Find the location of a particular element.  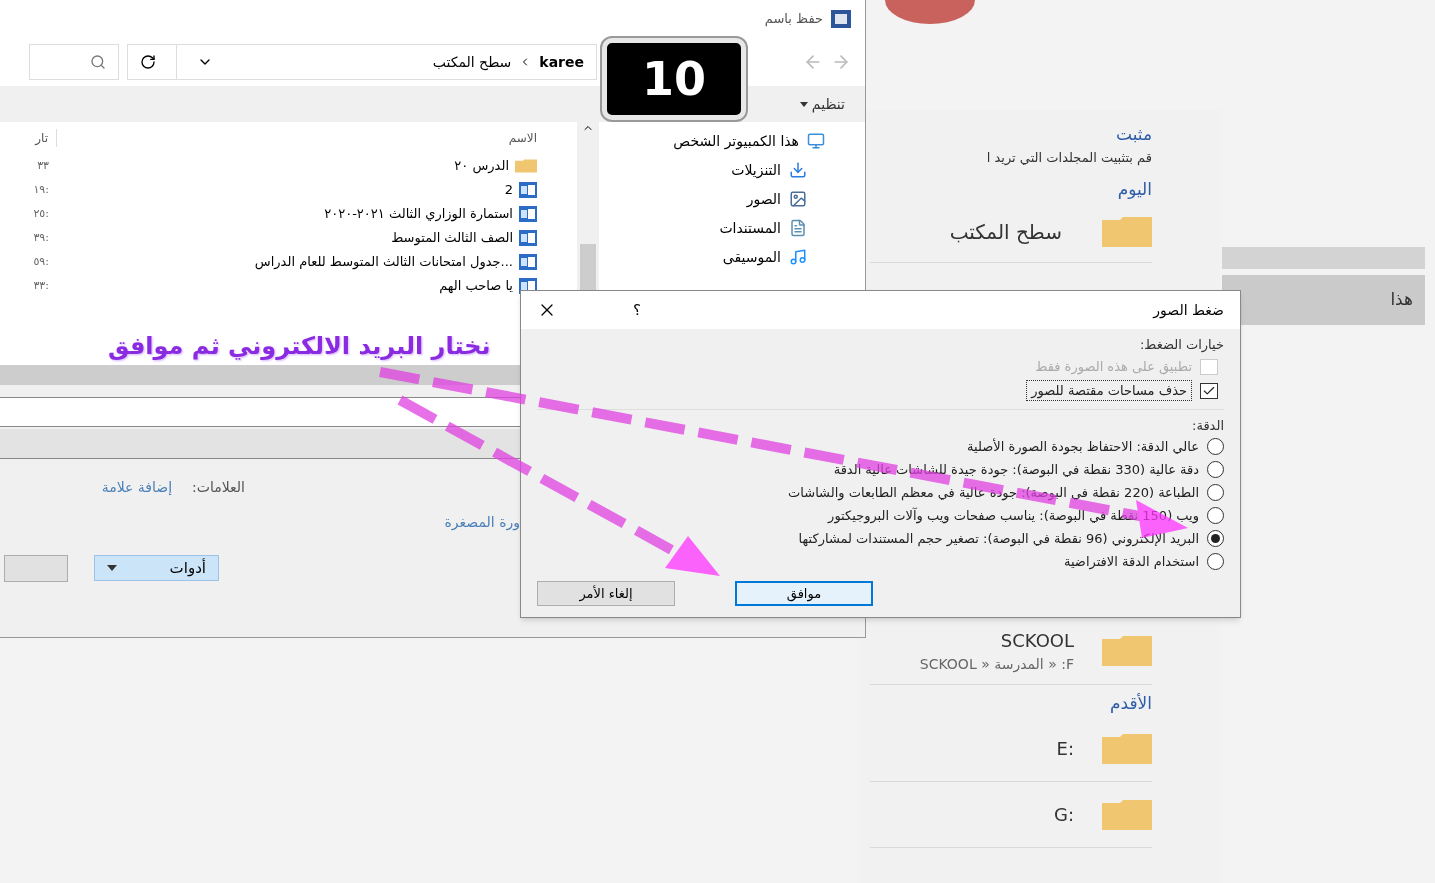

file-date: ٣٣ is located at coordinates (43, 165).